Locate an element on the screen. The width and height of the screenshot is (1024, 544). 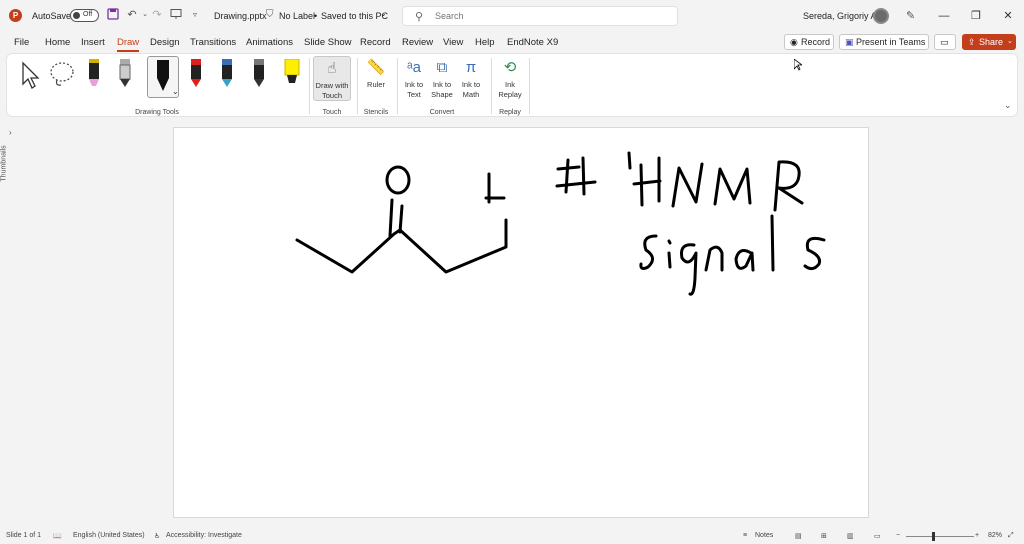
select-tool-icon is located at coordinates (30, 75).